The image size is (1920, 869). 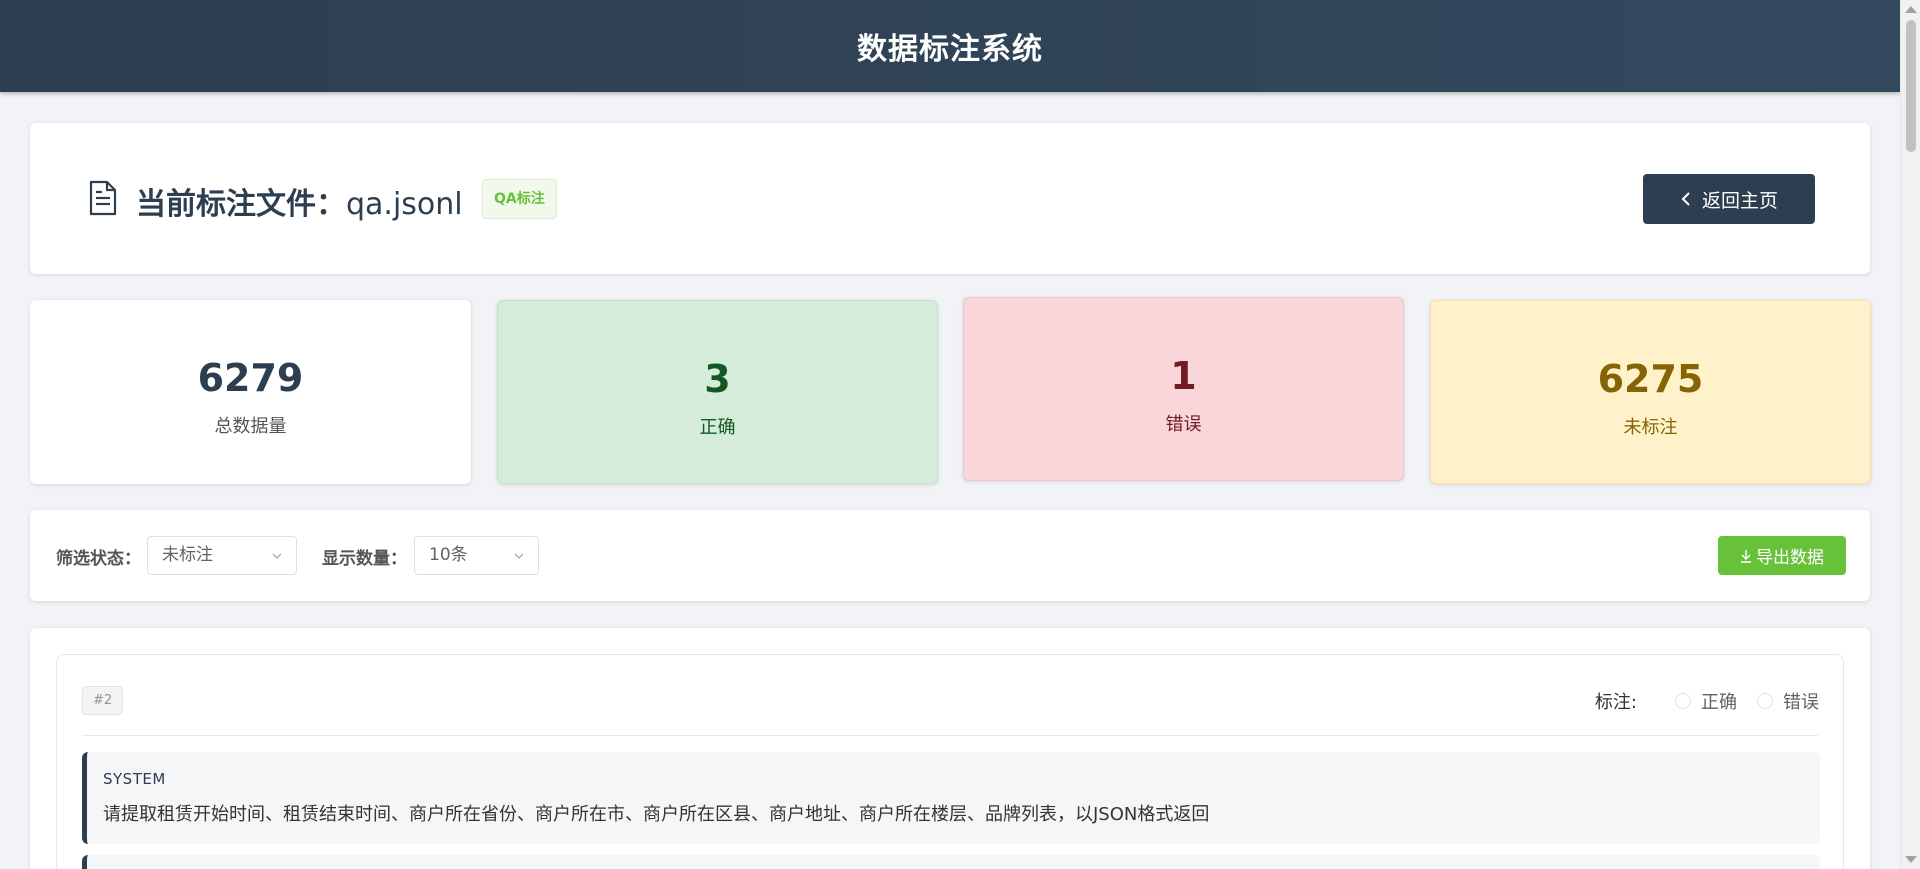 I want to click on file-name: qa.jsonl, so click(x=404, y=204).